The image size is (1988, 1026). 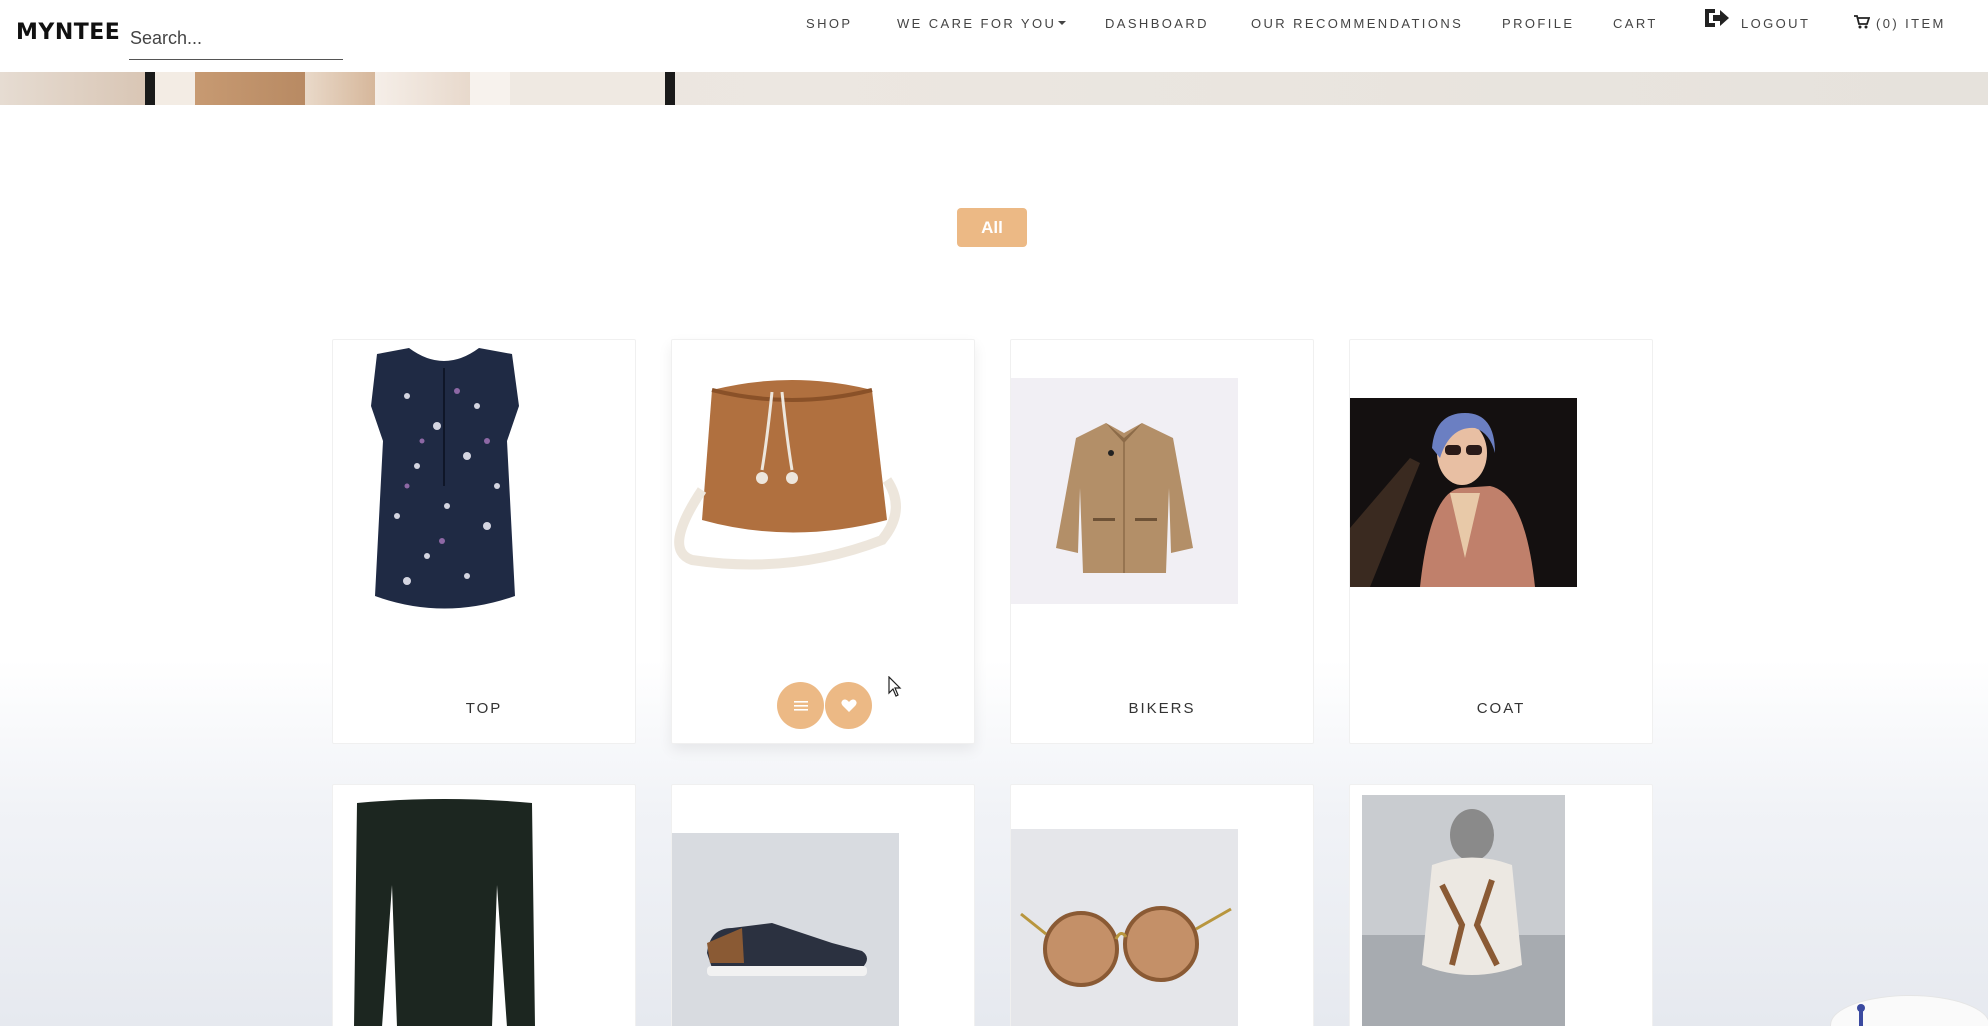 I want to click on hero-banner, so click(x=994, y=88).